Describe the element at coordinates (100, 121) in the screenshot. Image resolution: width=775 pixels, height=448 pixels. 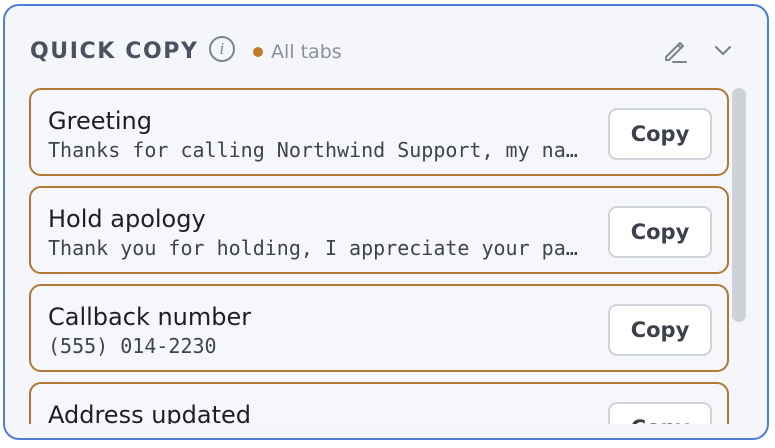
I see `snippet-title: Greeting` at that location.